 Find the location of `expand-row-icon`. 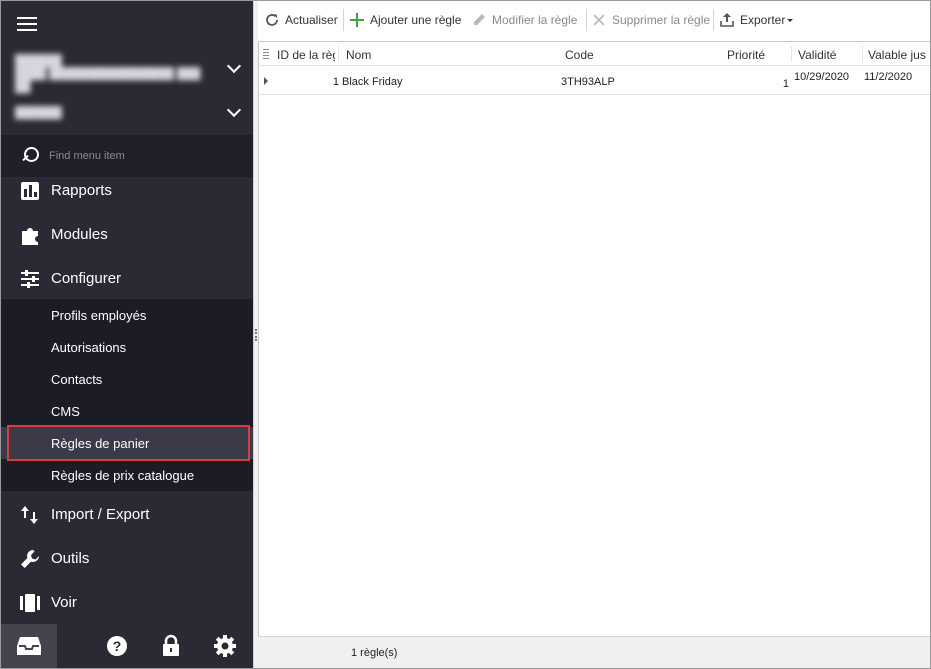

expand-row-icon is located at coordinates (266, 81).